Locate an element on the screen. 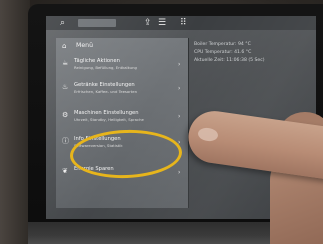 The height and width of the screenshot is (244, 323). menu-item-title: Getränke Einstellungen is located at coordinates (104, 85).